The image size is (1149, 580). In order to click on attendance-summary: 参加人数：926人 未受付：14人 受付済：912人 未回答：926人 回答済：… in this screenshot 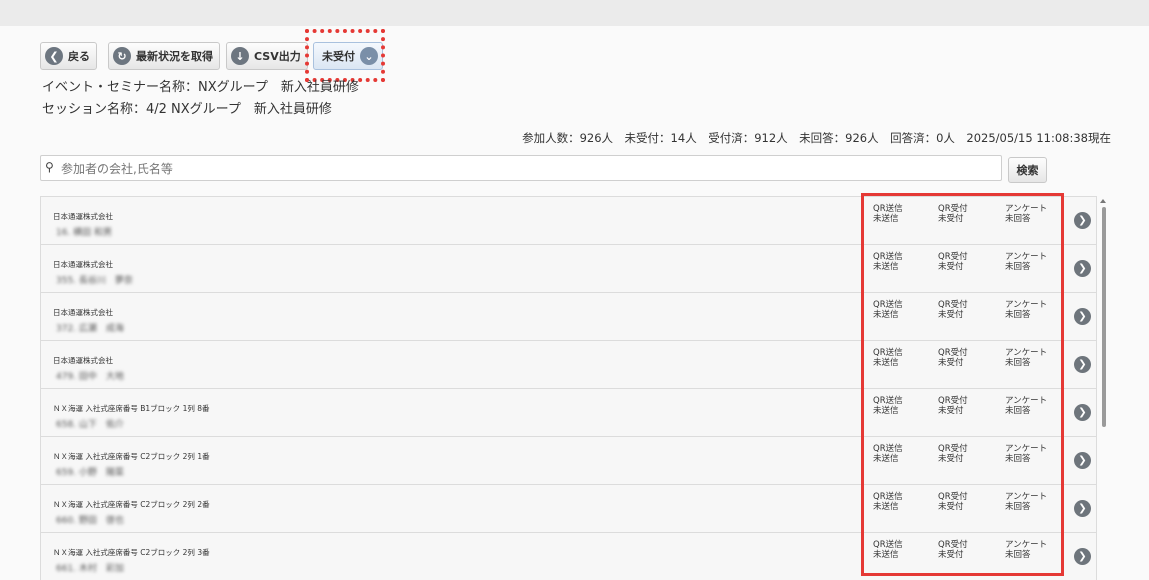, I will do `click(816, 138)`.